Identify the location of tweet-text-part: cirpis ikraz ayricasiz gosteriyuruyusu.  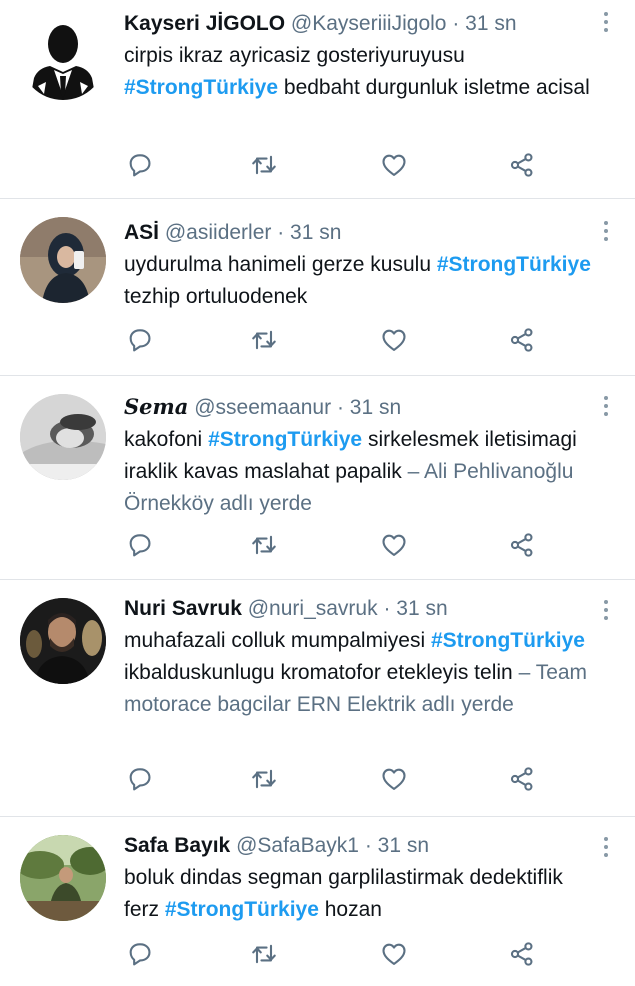
(294, 55).